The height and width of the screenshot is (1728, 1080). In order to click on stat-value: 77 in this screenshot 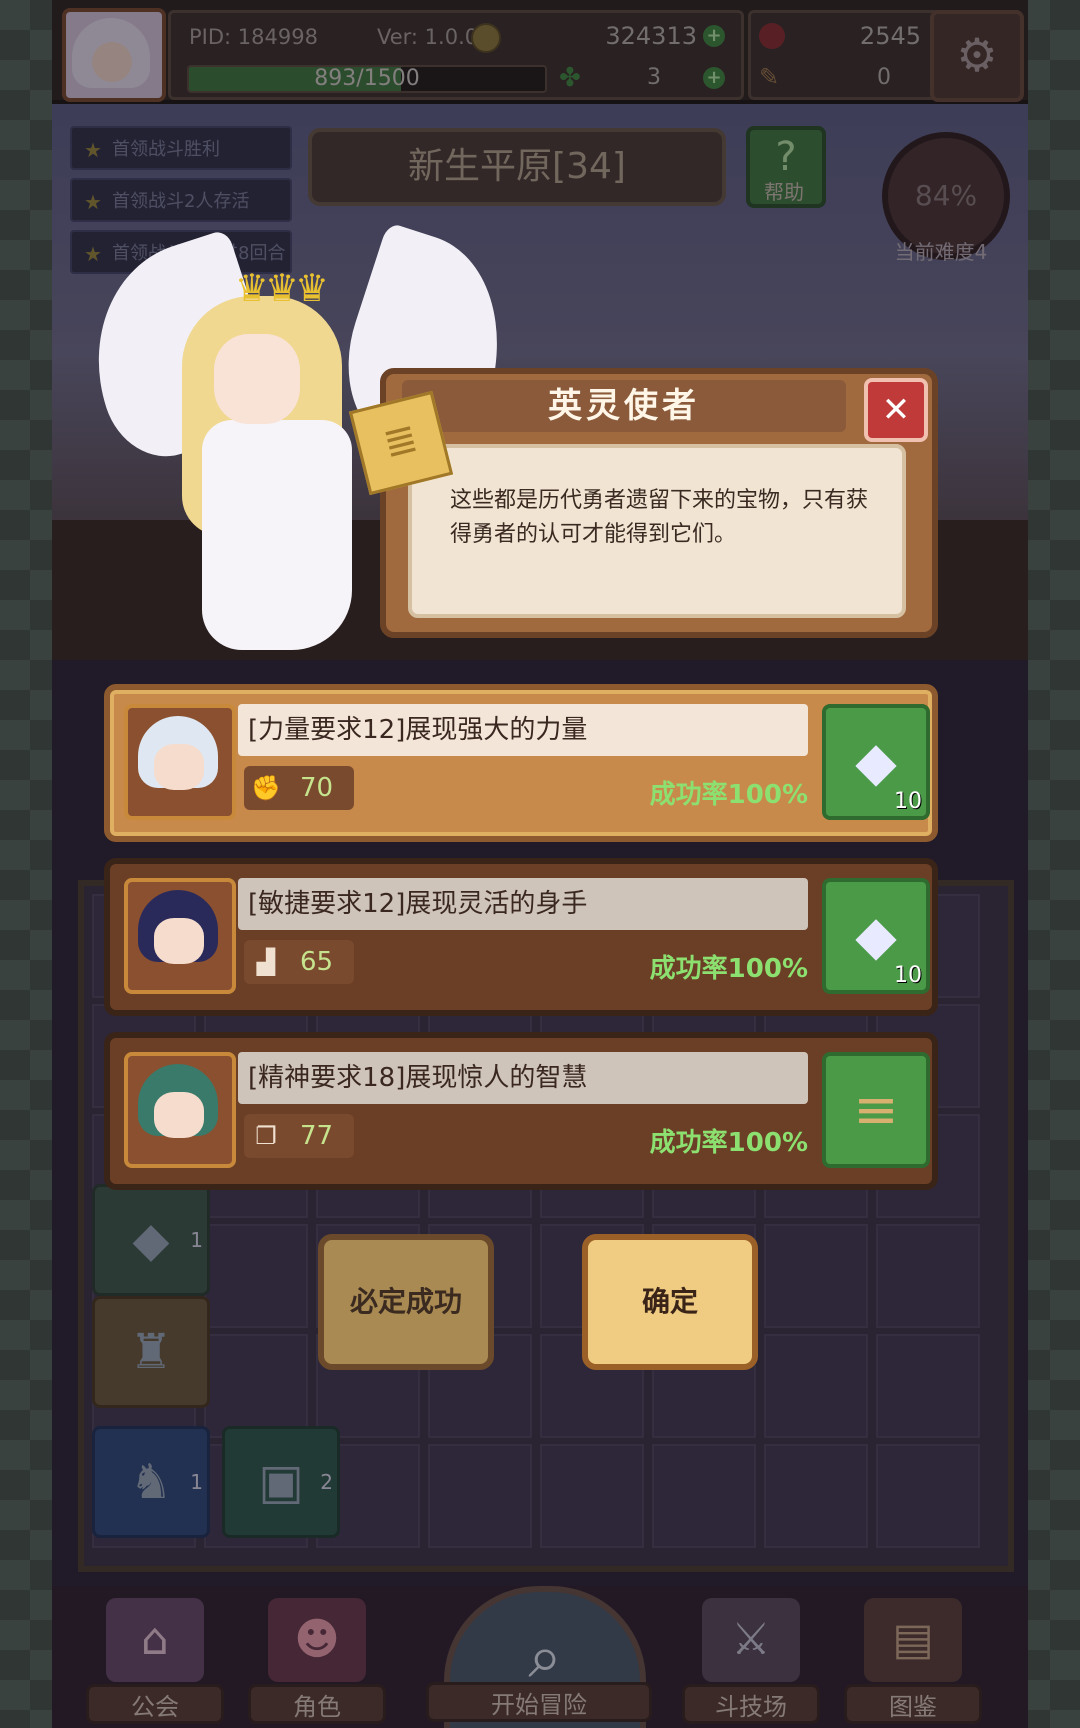, I will do `click(317, 1136)`.